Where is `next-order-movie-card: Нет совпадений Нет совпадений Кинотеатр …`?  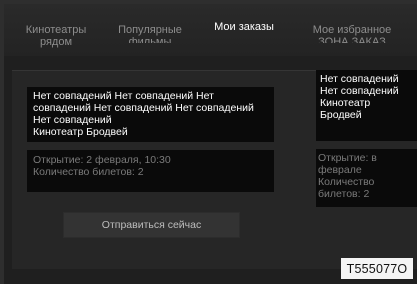
next-order-movie-card: Нет совпадений Нет совпадений Кинотеатр … is located at coordinates (366, 105).